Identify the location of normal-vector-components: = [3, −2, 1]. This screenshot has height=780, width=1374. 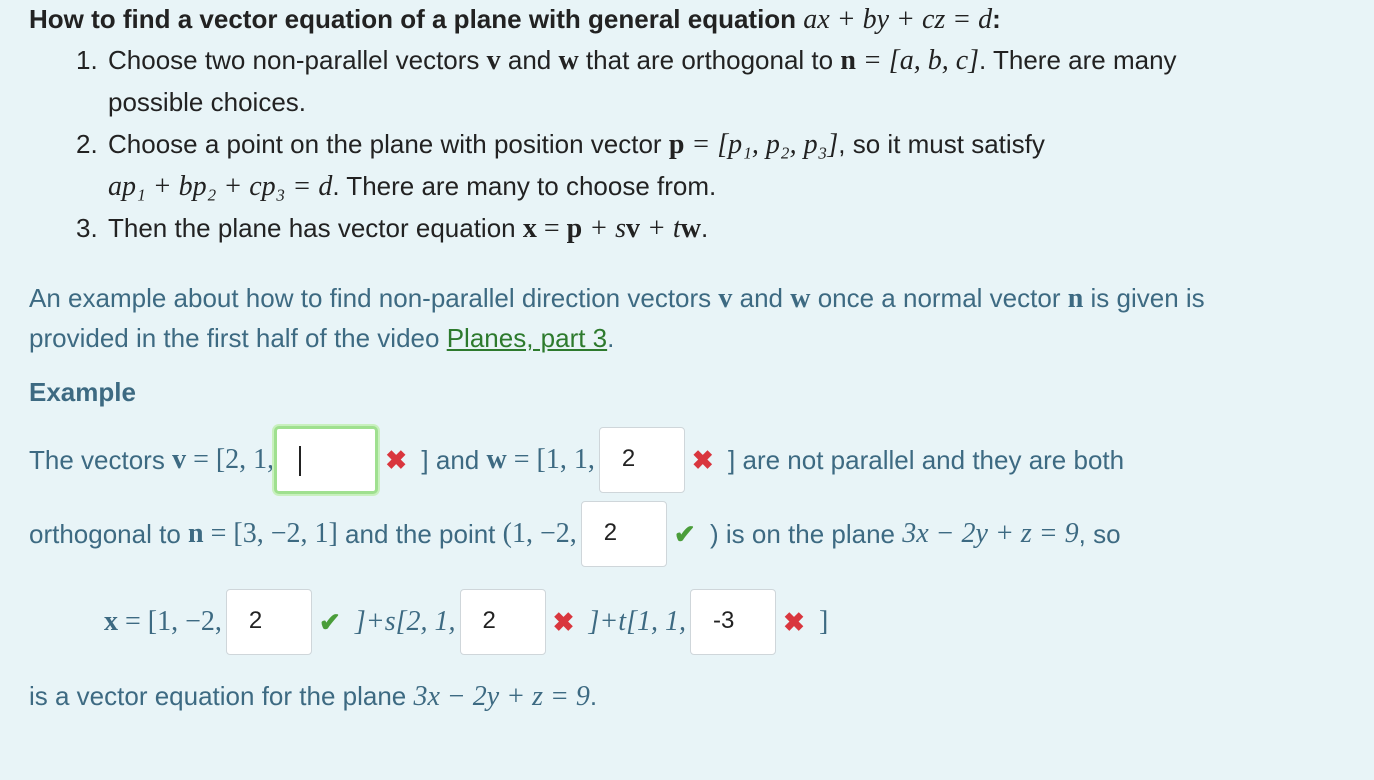
(270, 534).